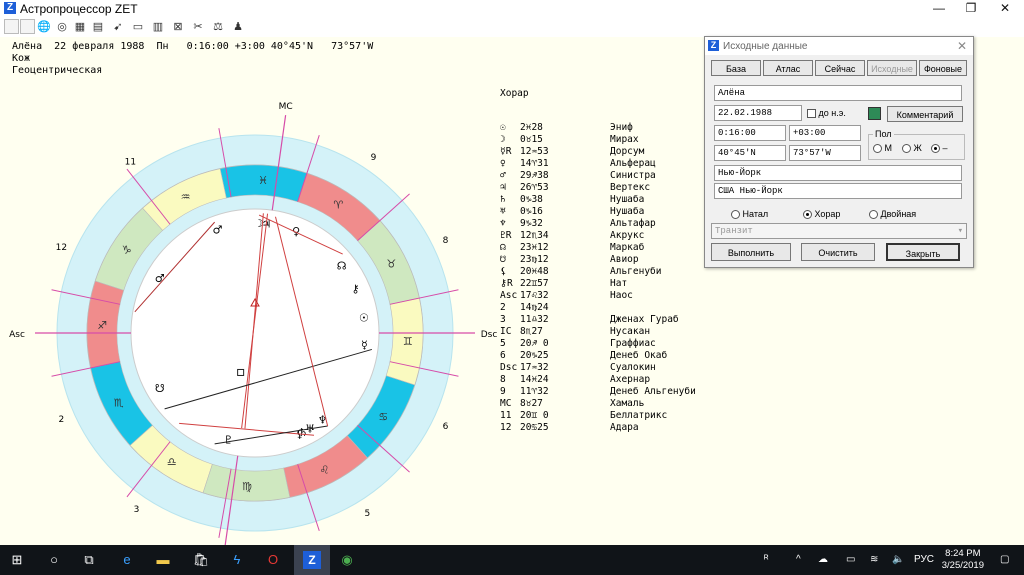 Image resolution: width=1024 pixels, height=575 pixels. I want to click on store-icon: 🛍, so click(201, 560).